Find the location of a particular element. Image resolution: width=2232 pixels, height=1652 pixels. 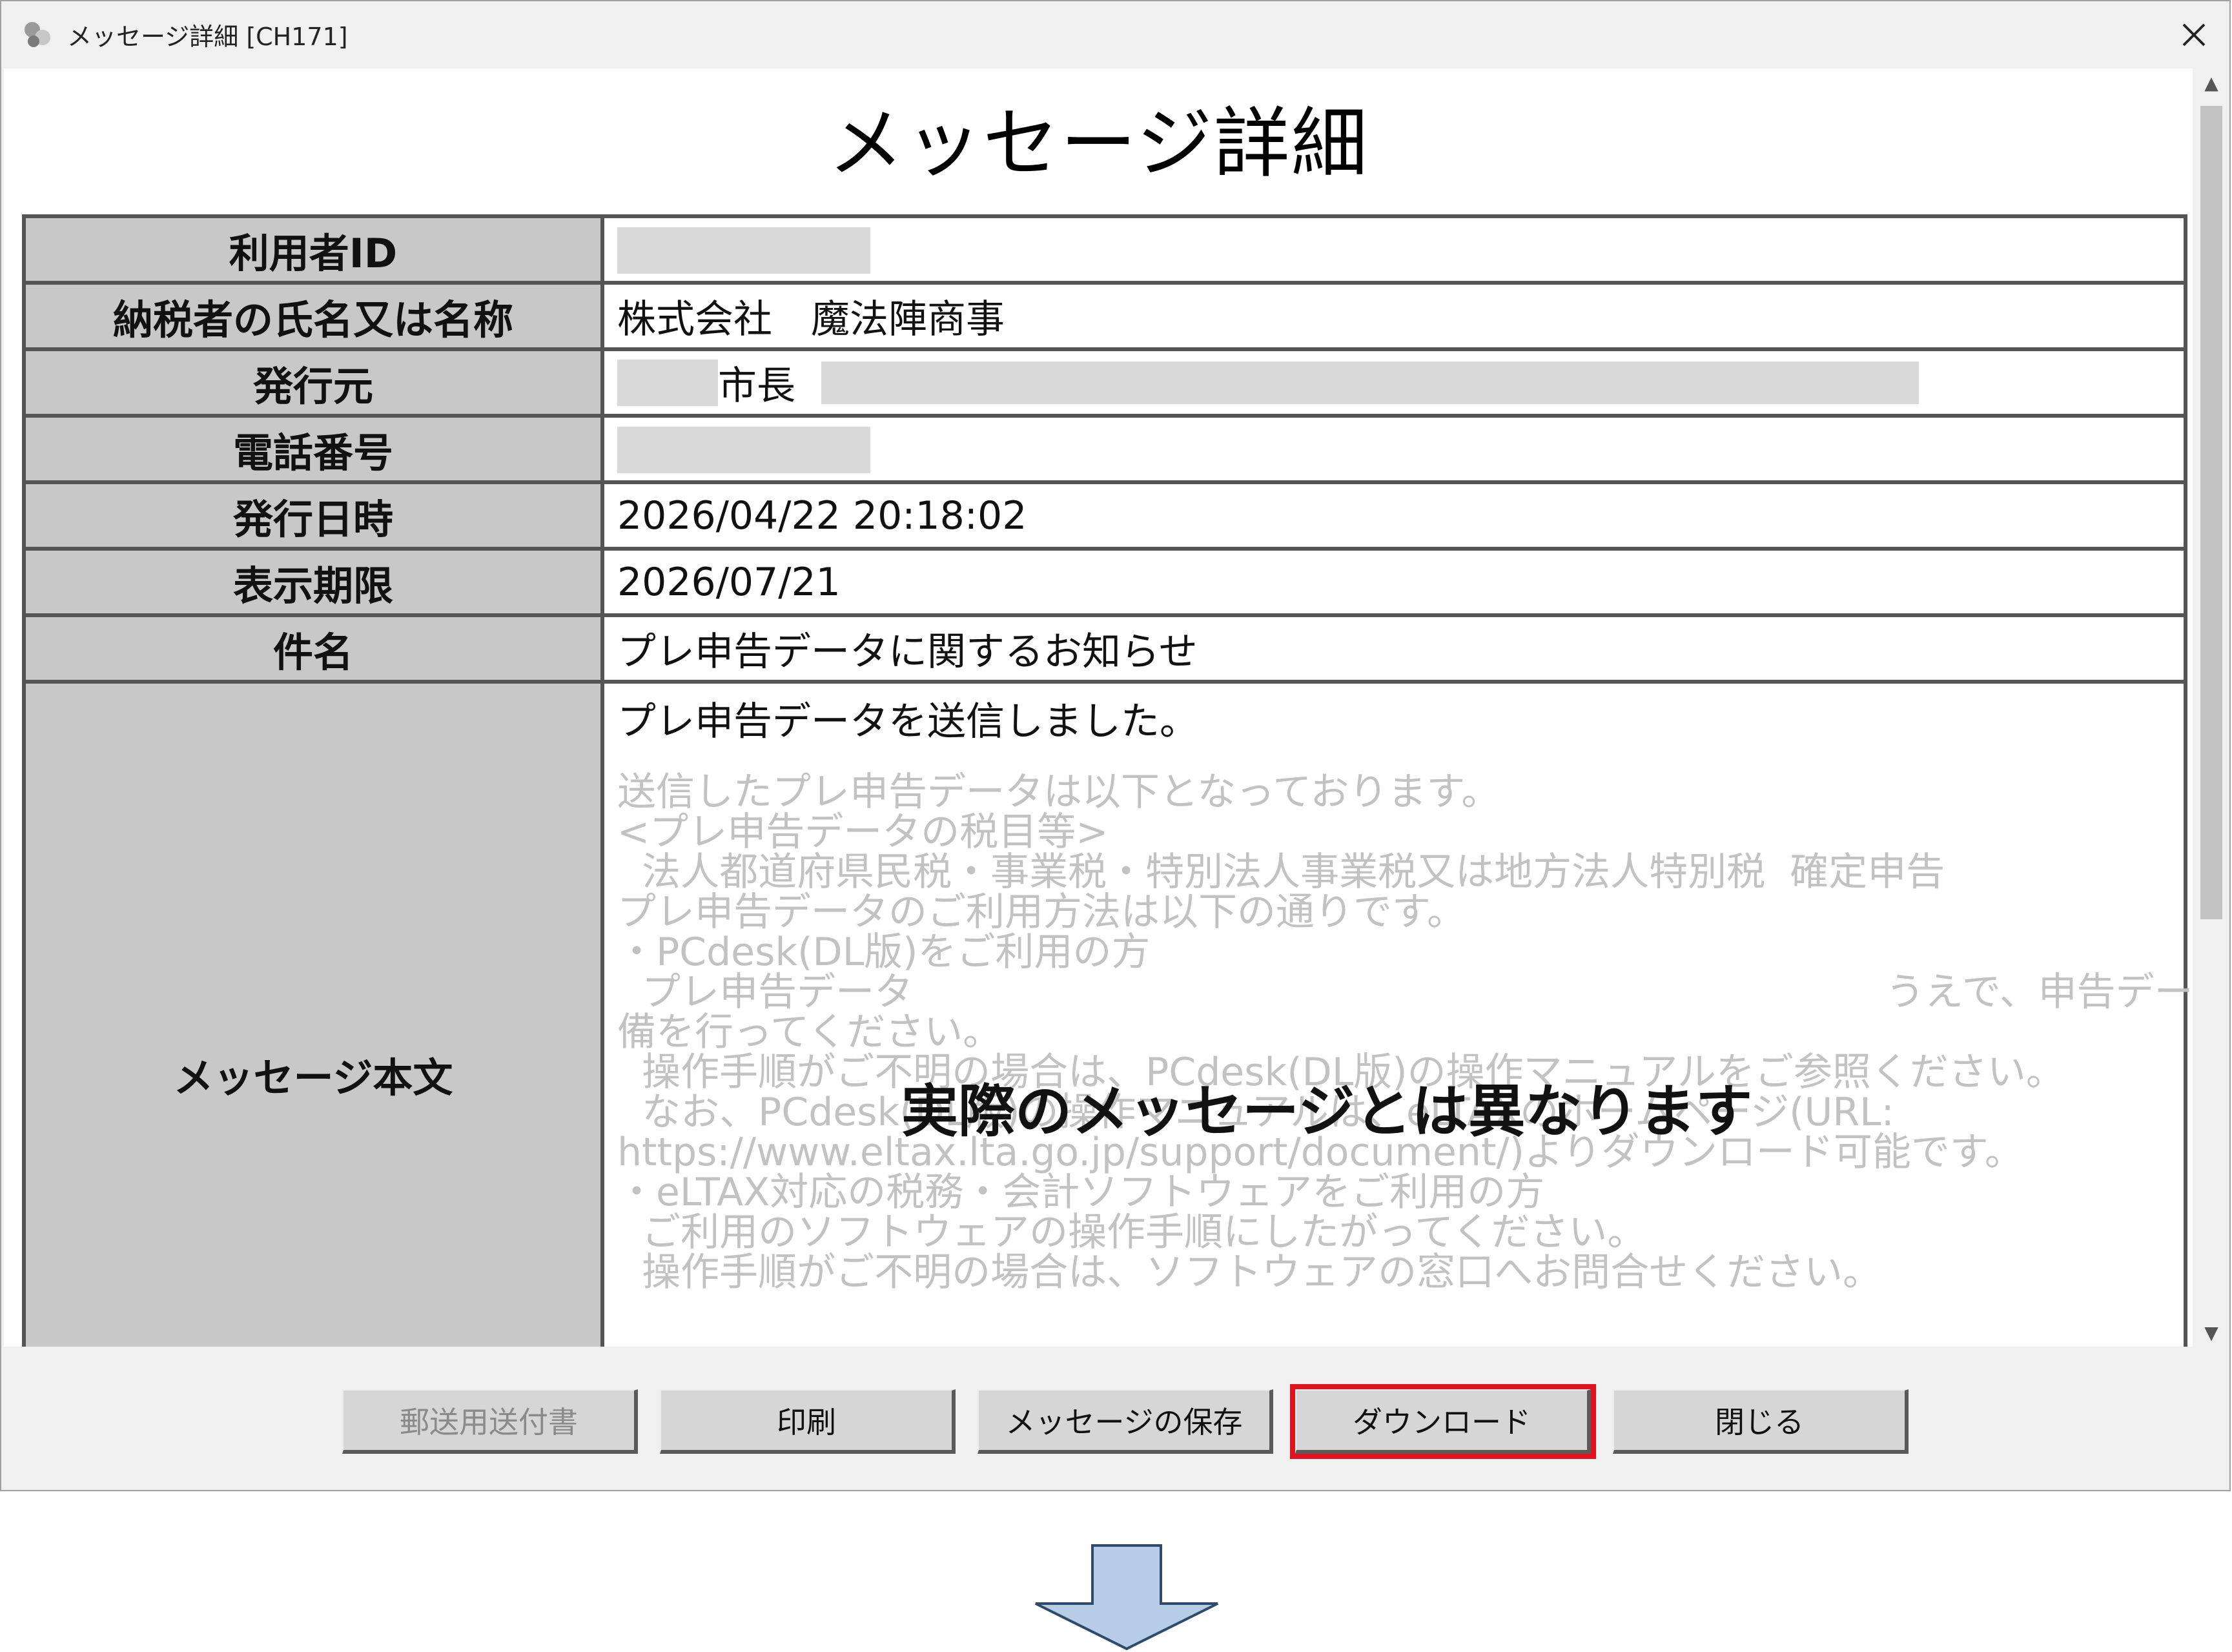

message-line: 送信したプレ申告データは以下となっております。 is located at coordinates (1058, 792).